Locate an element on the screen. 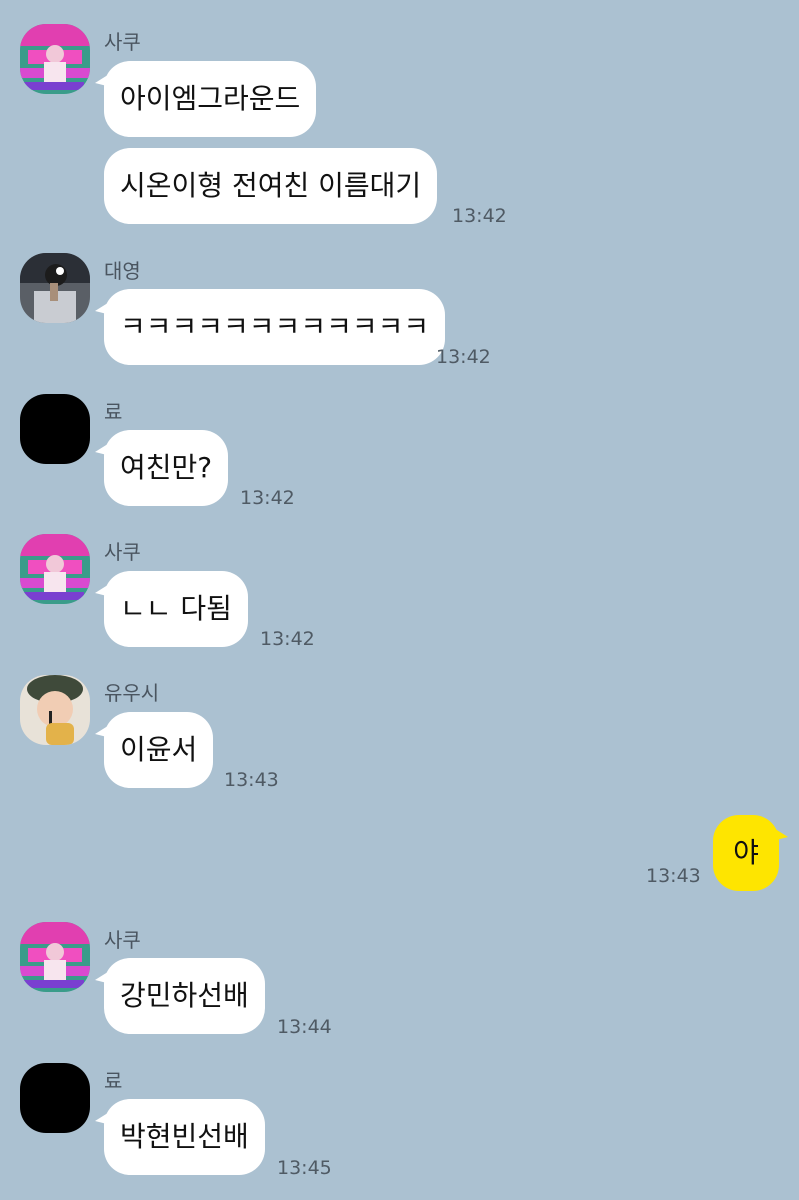  sender-name: 유우시 is located at coordinates (132, 693).